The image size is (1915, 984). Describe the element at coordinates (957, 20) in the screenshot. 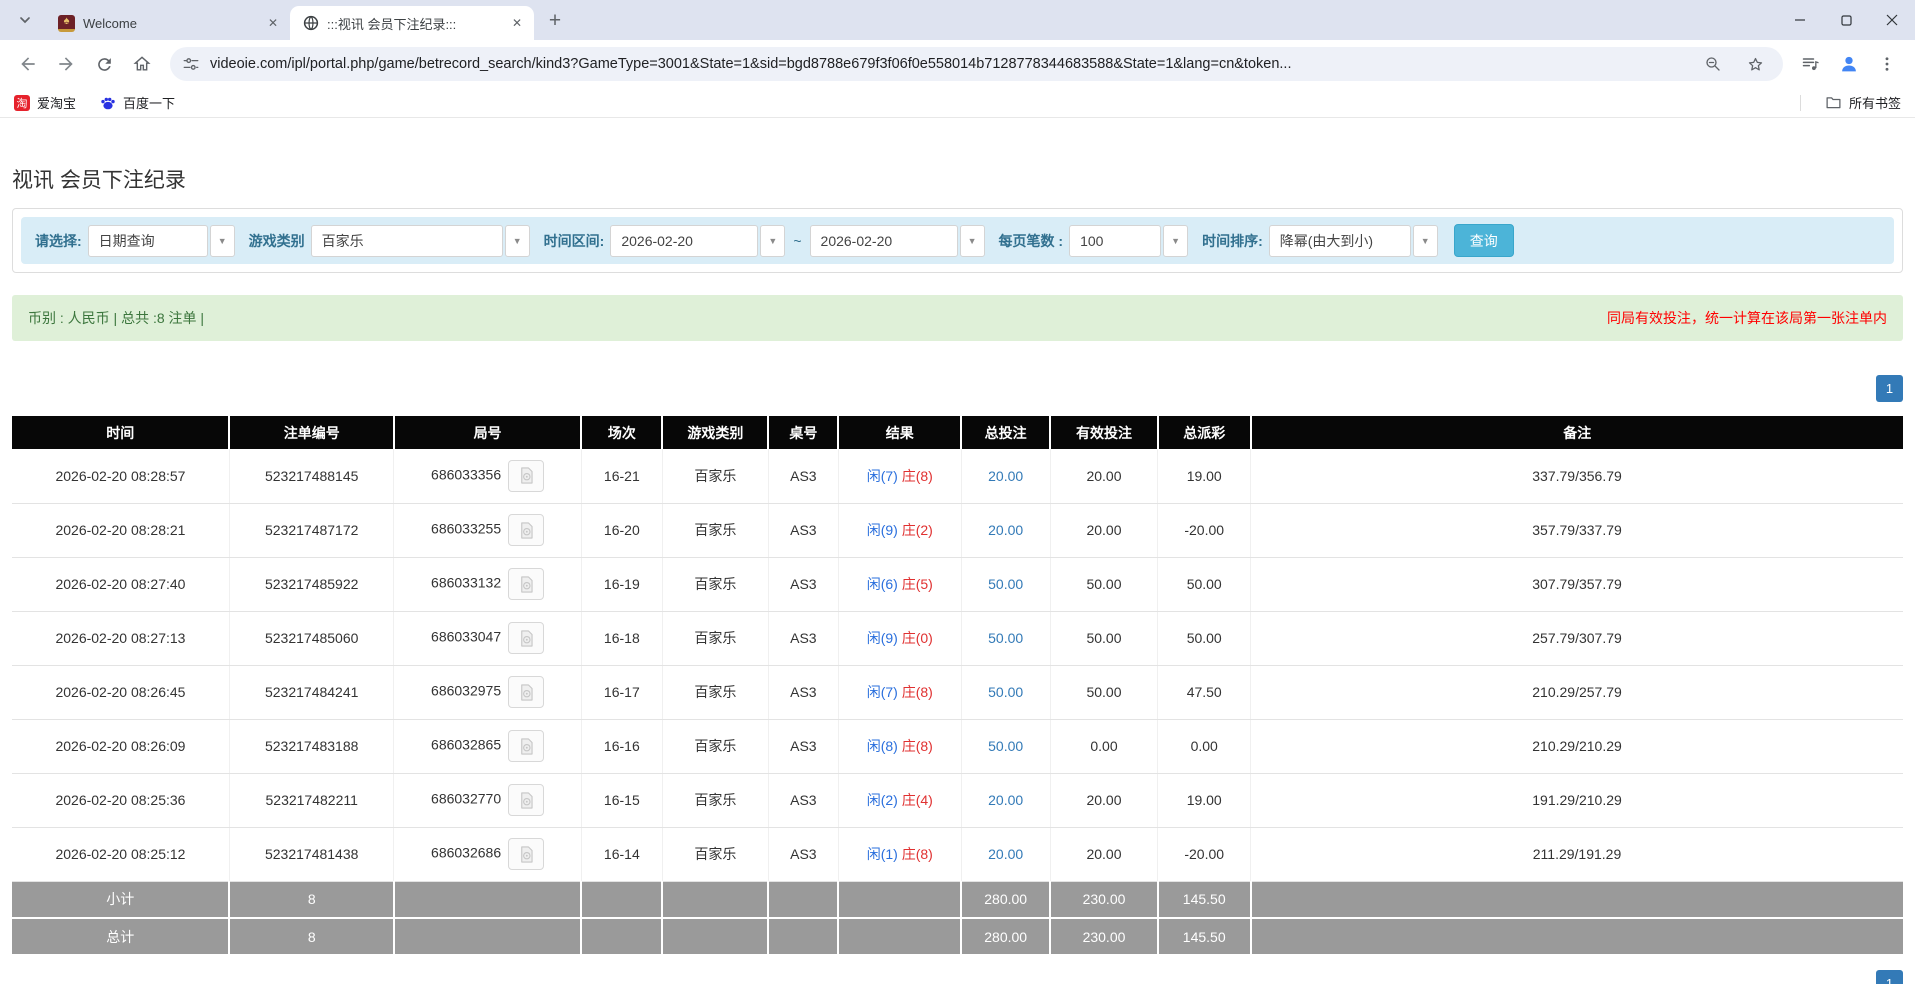

I see `tab-strip: ♠ Welcome ✕ :::视讯 会员下注纪录::: ✕ +` at that location.